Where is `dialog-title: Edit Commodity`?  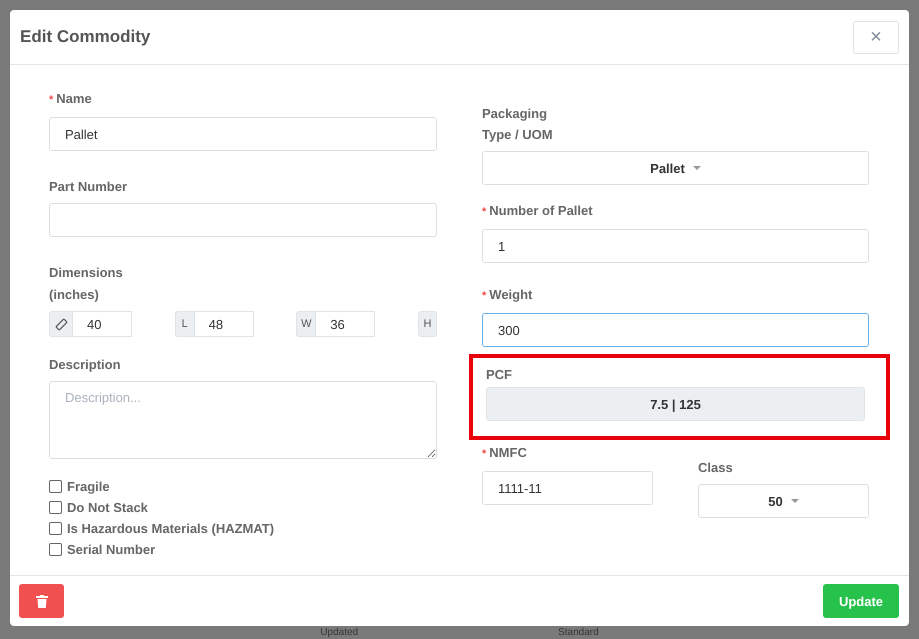
dialog-title: Edit Commodity is located at coordinates (85, 37).